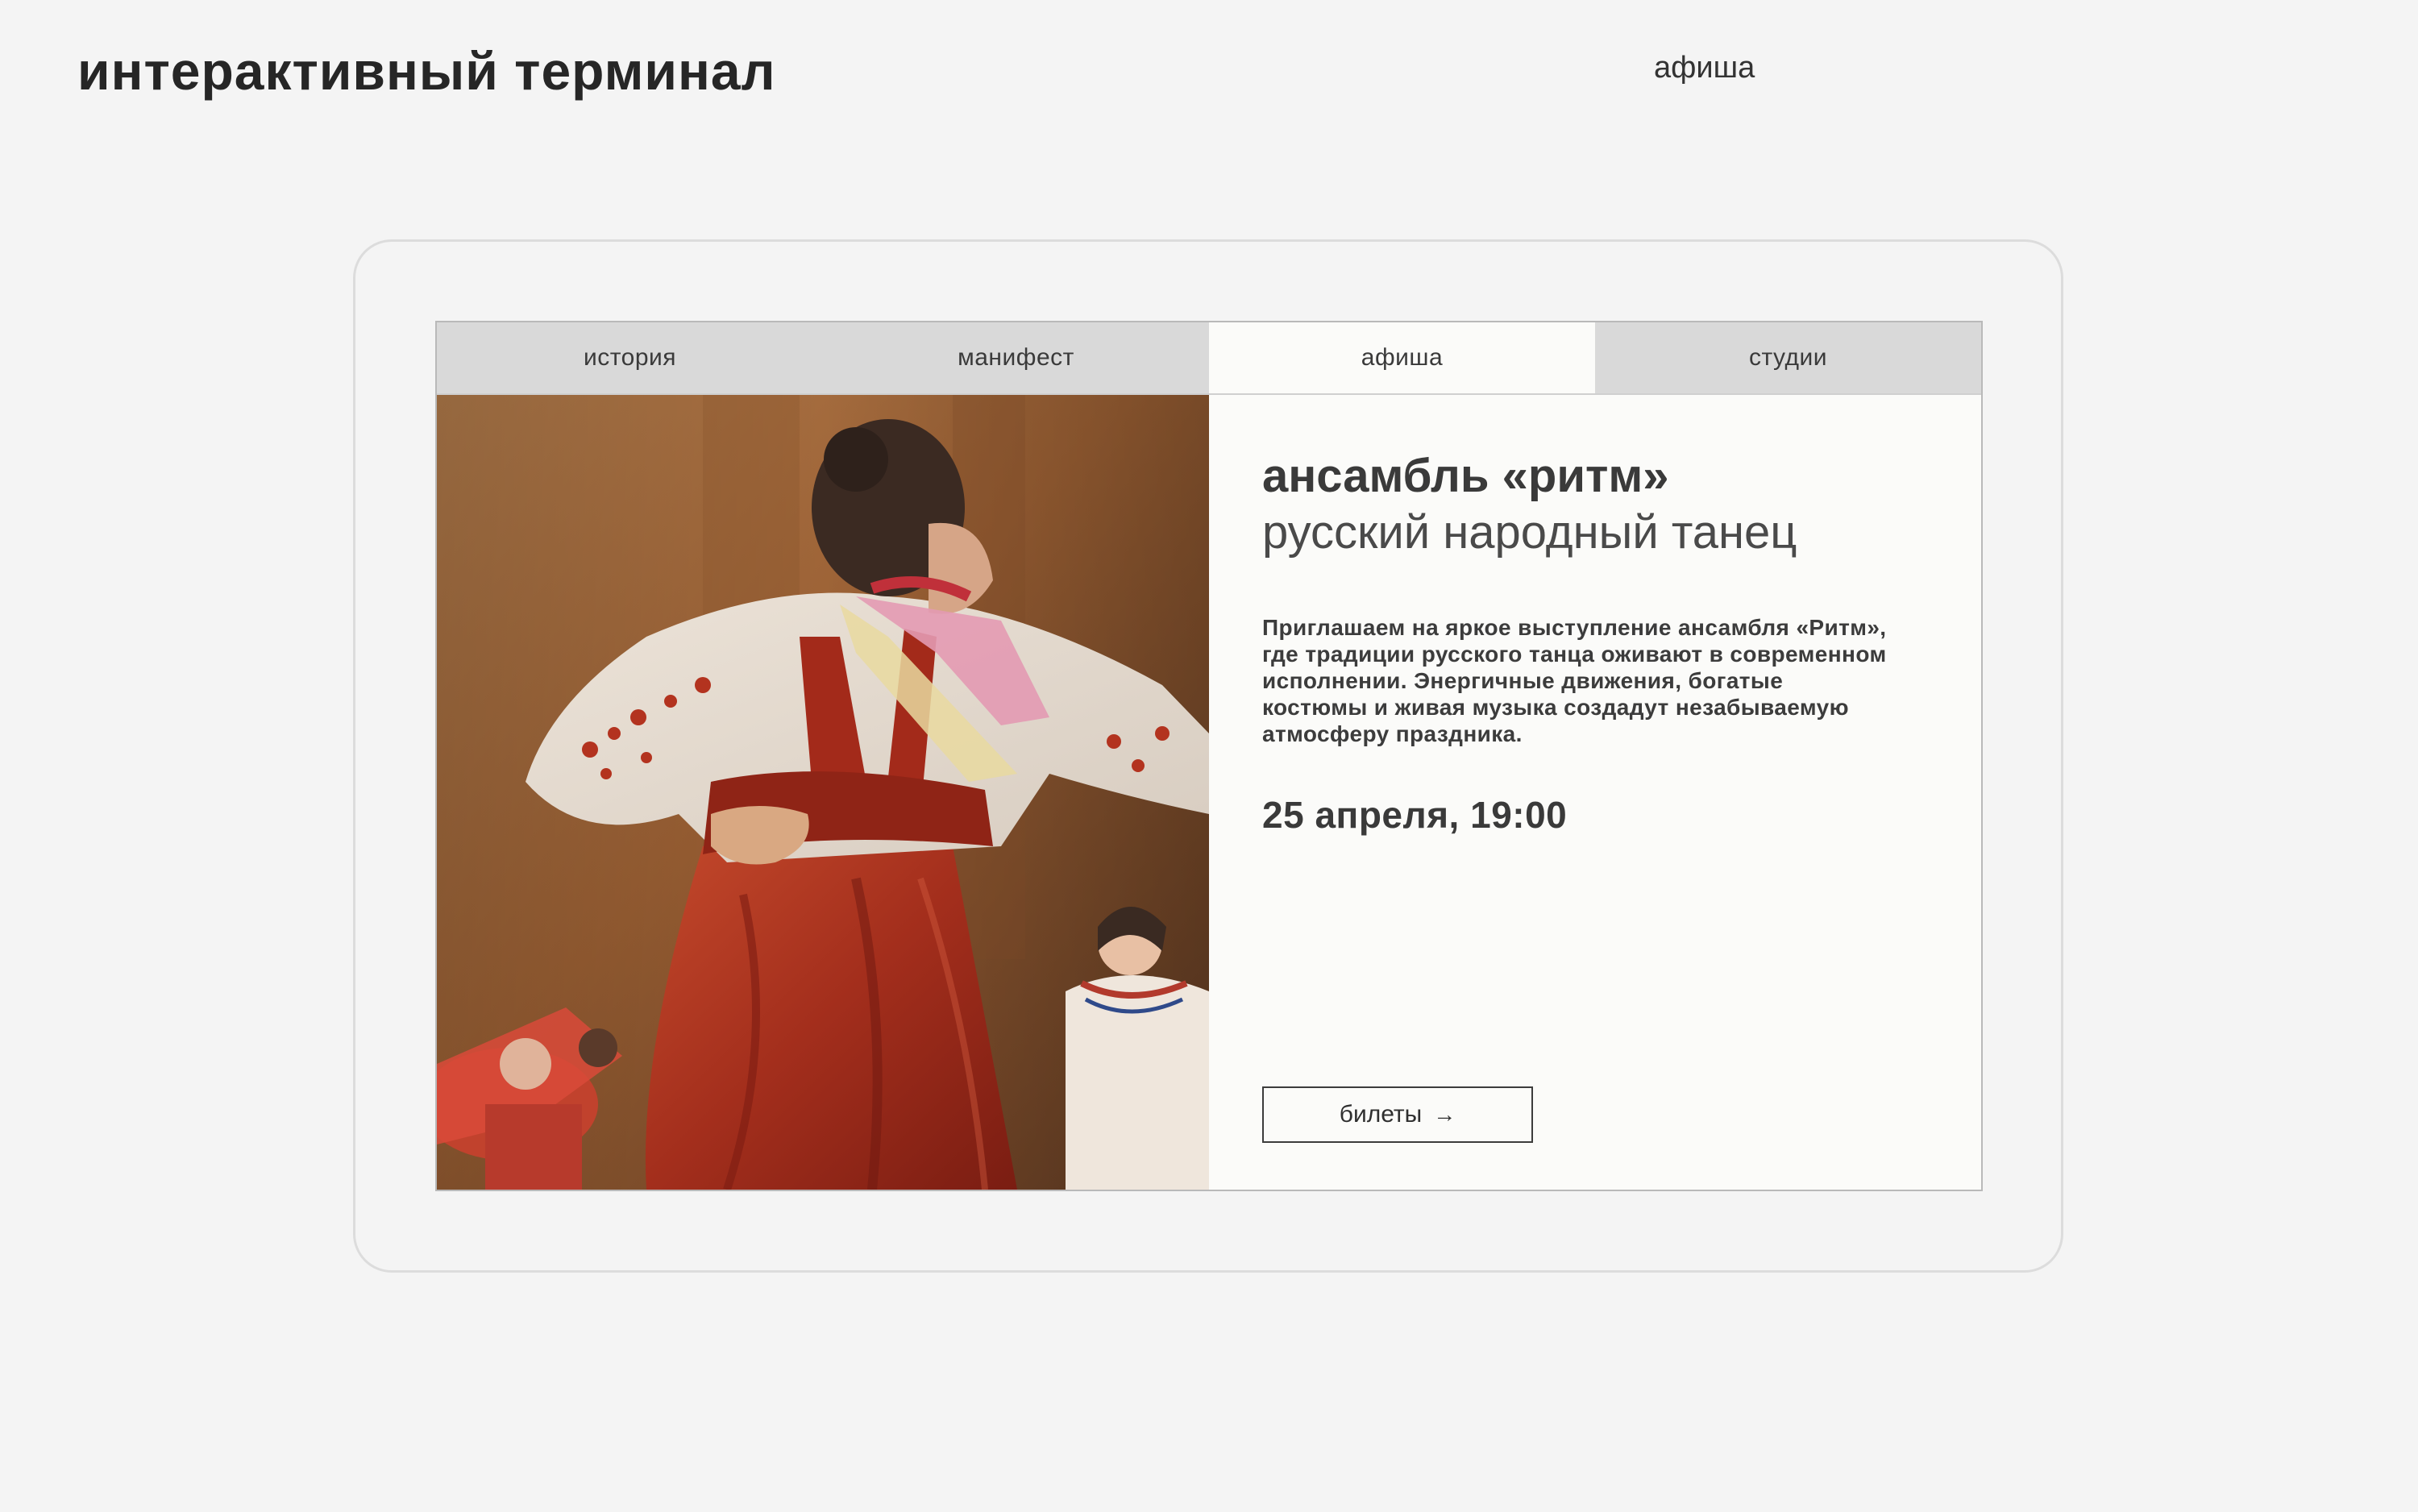  Describe the element at coordinates (1529, 532) in the screenshot. I see `event-subtitle: русский народный танец` at that location.